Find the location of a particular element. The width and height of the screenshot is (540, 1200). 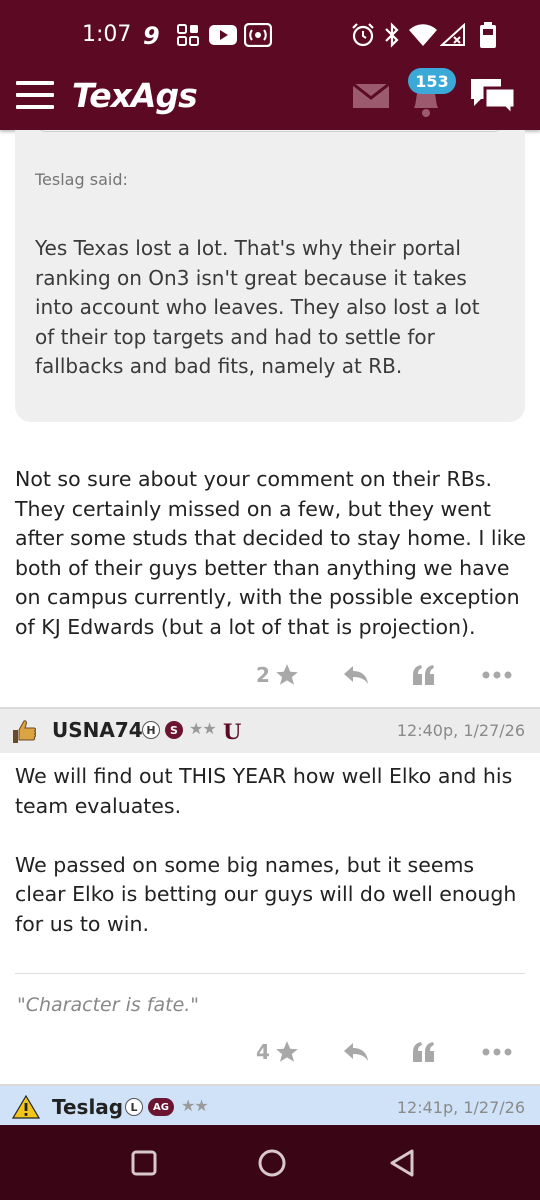

post-actions: 4 is located at coordinates (270, 1052).